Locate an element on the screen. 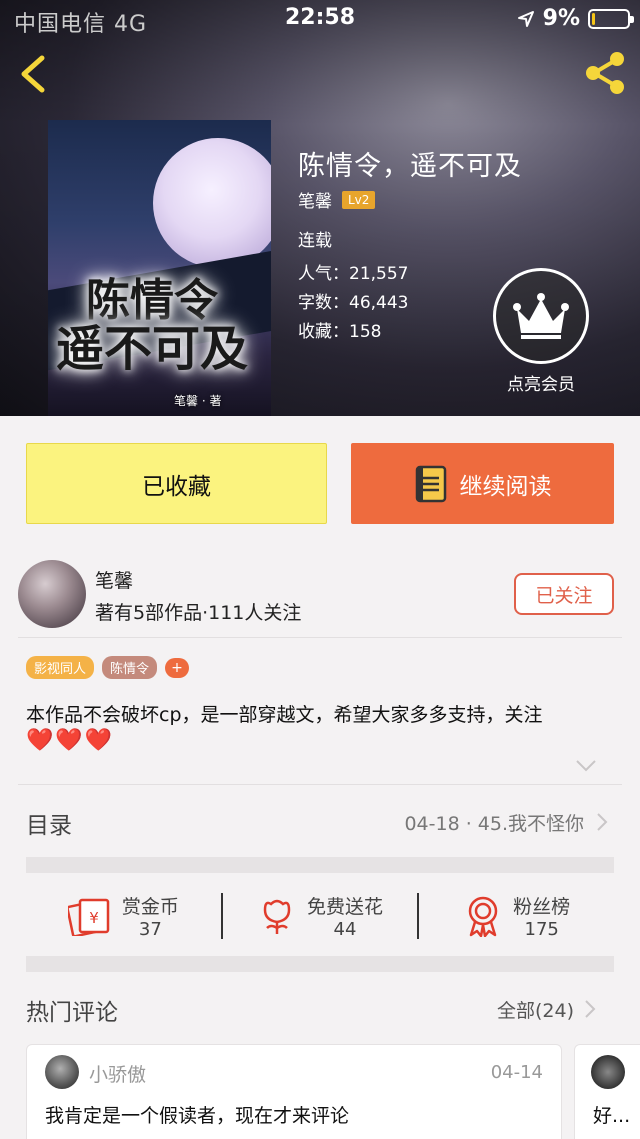 This screenshot has width=640, height=1139. latest-chapter: 04-18 · 45.我不怪你 is located at coordinates (494, 824).